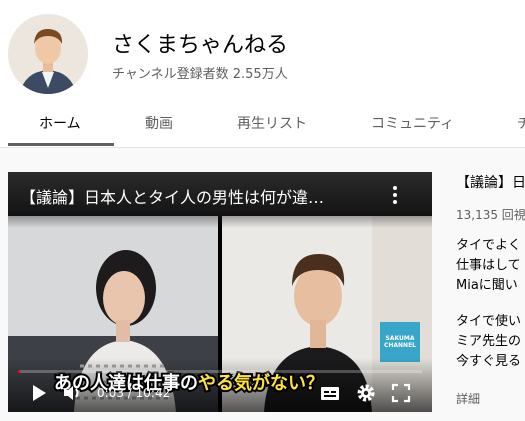  Describe the element at coordinates (412, 126) in the screenshot. I see `tab-community: コミュニティ` at that location.